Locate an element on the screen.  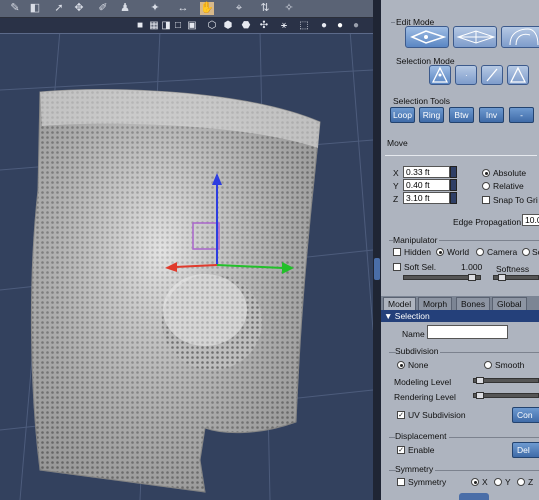
invert-button: Inv is located at coordinates (491, 115).